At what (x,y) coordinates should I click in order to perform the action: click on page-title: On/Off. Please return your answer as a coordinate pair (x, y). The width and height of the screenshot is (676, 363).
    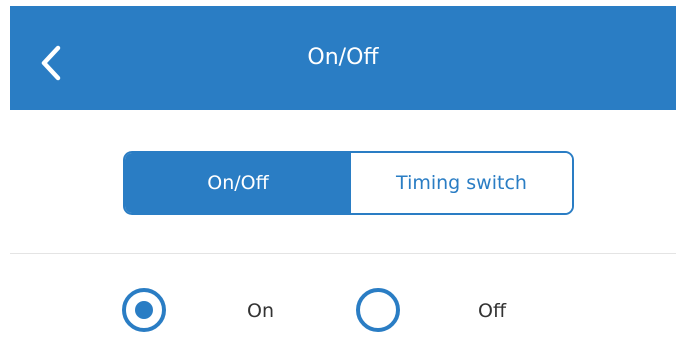
    Looking at the image, I should click on (343, 57).